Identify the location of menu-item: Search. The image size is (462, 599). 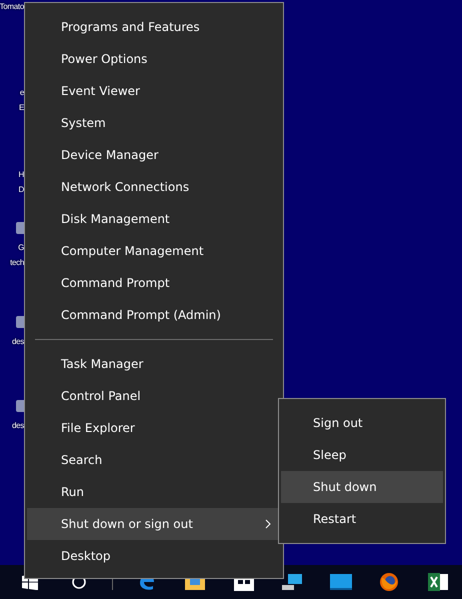
(154, 460).